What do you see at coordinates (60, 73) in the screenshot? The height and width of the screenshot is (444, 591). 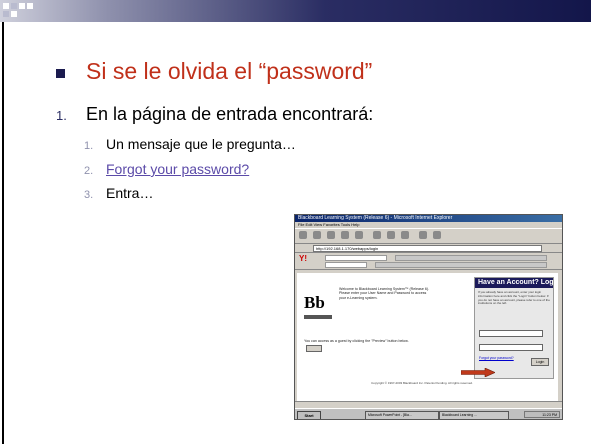 I see `square-bullet-icon` at bounding box center [60, 73].